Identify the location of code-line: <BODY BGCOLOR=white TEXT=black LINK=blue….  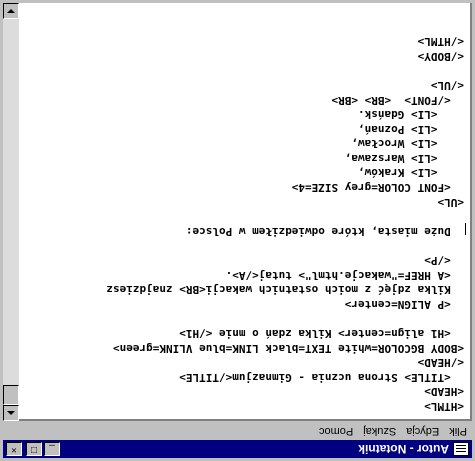
(288, 348).